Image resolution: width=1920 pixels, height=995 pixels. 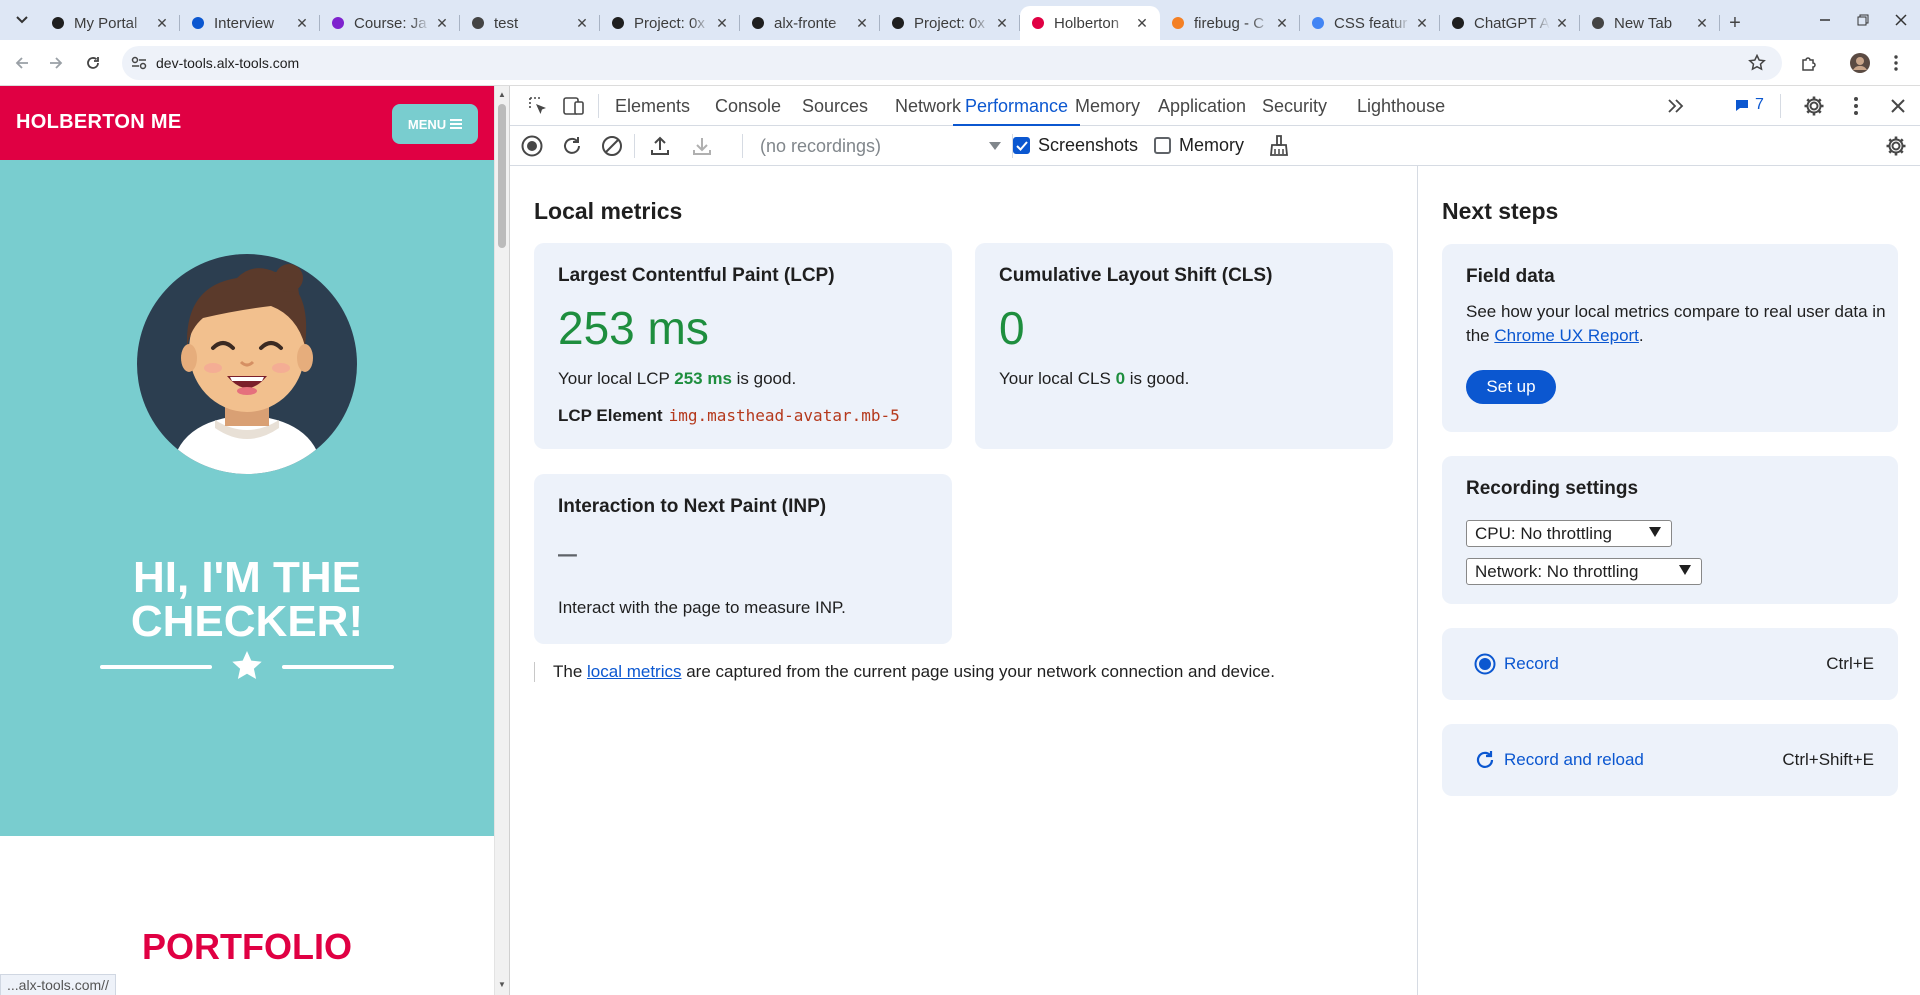 I want to click on local-metrics-link: local metrics, so click(x=634, y=671).